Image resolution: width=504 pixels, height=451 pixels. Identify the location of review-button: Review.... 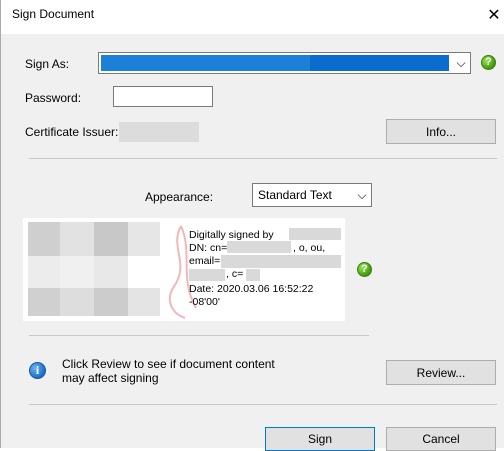
(441, 372).